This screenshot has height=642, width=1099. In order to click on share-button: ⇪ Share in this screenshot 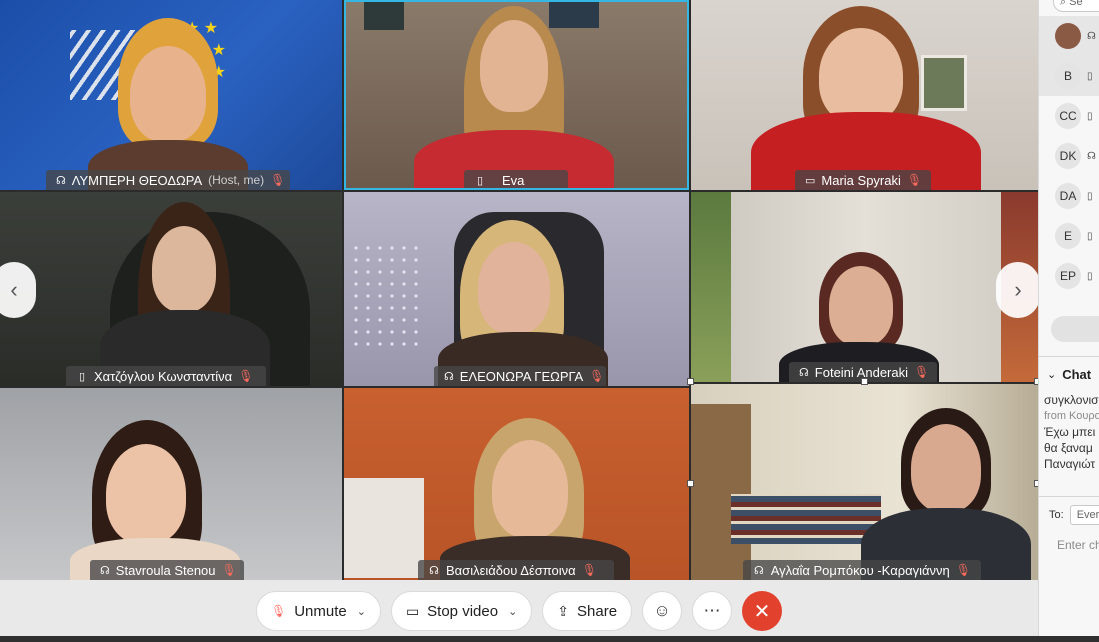, I will do `click(587, 611)`.